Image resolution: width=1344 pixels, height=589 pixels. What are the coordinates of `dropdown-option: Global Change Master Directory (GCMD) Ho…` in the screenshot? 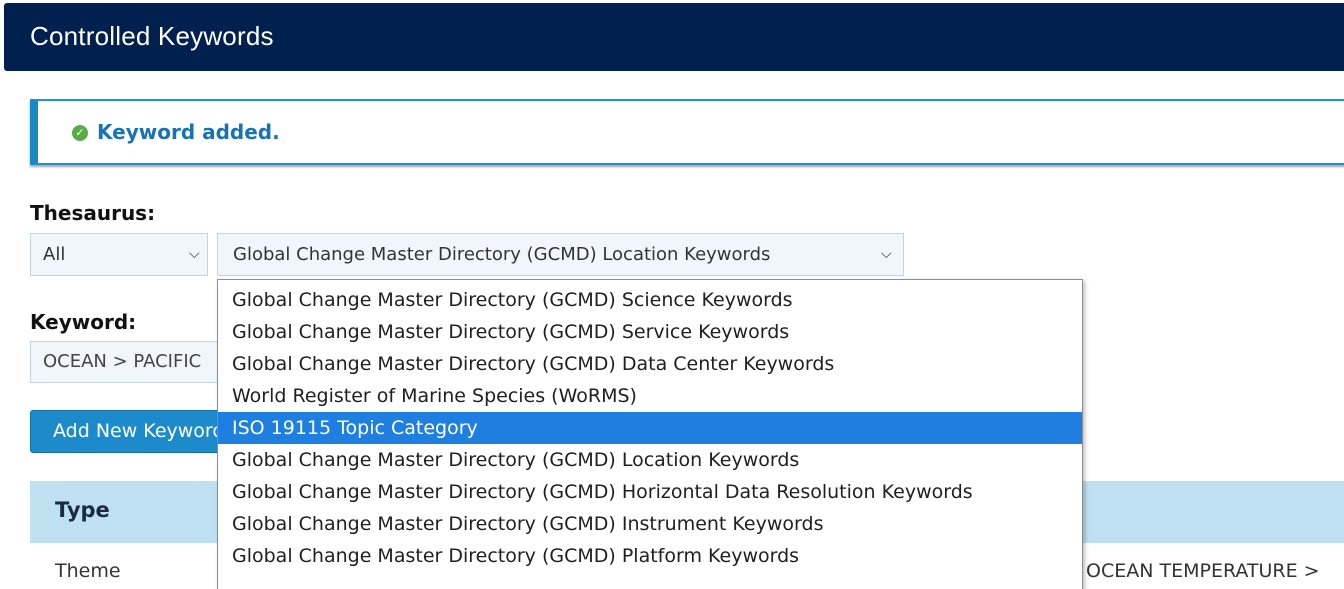 It's located at (650, 492).